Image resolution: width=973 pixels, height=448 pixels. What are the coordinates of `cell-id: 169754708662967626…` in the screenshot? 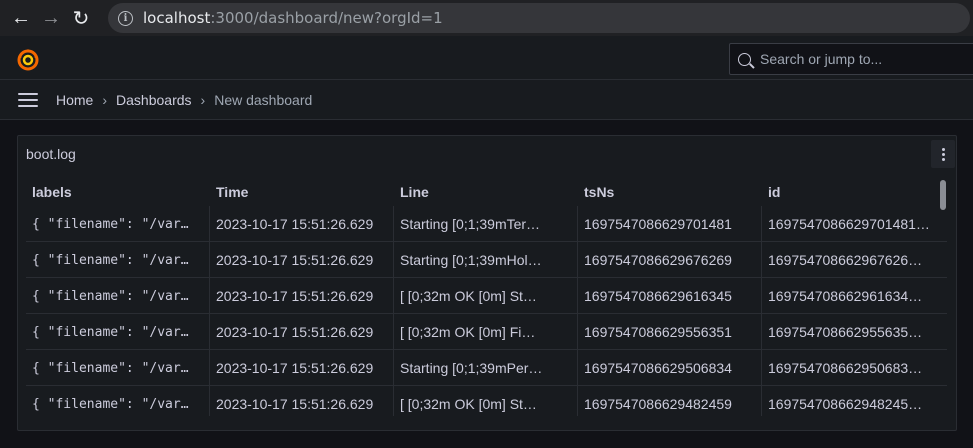 It's located at (845, 260).